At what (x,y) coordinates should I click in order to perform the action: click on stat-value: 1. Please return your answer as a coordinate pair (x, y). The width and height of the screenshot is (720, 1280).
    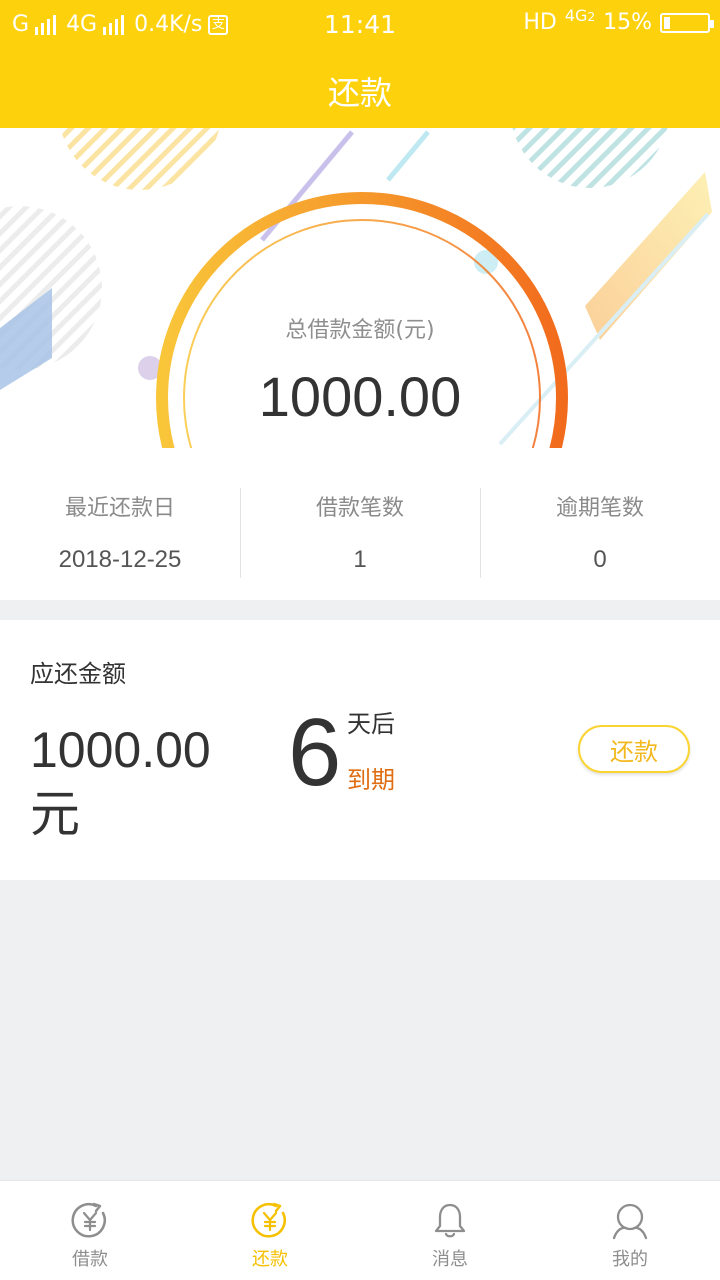
    Looking at the image, I should click on (360, 559).